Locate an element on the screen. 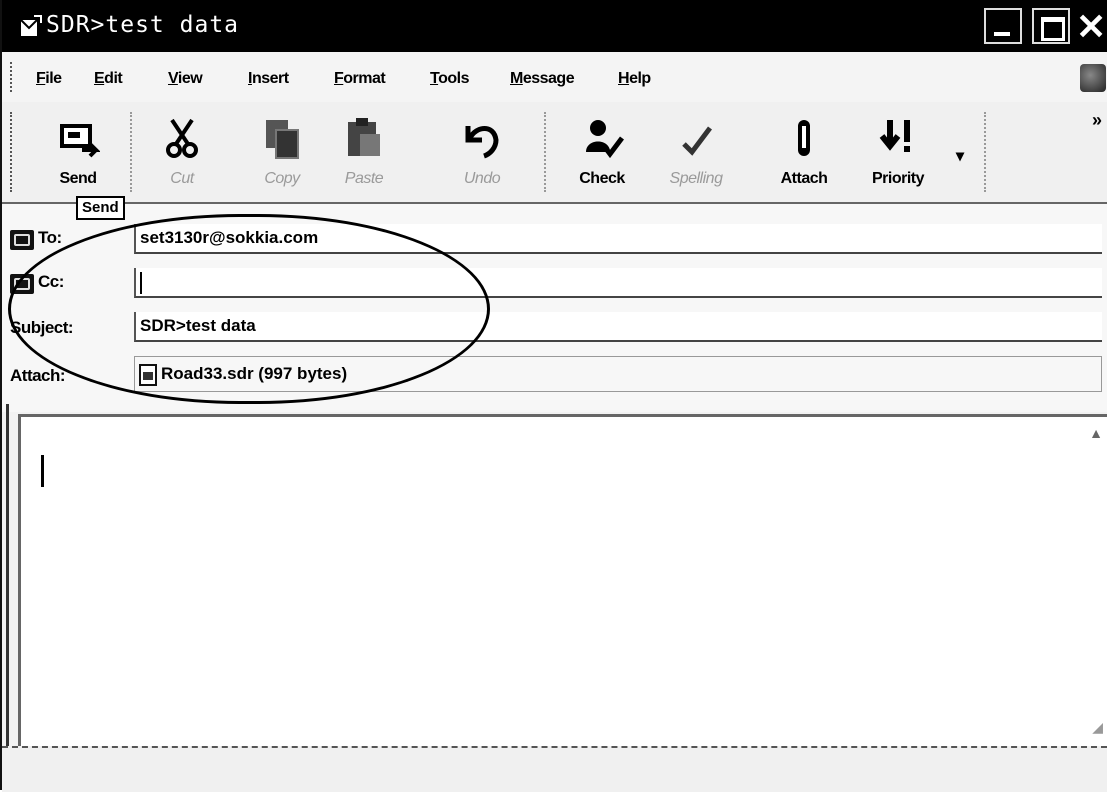 The height and width of the screenshot is (792, 1107). attach-field-label: Attach: is located at coordinates (38, 375).